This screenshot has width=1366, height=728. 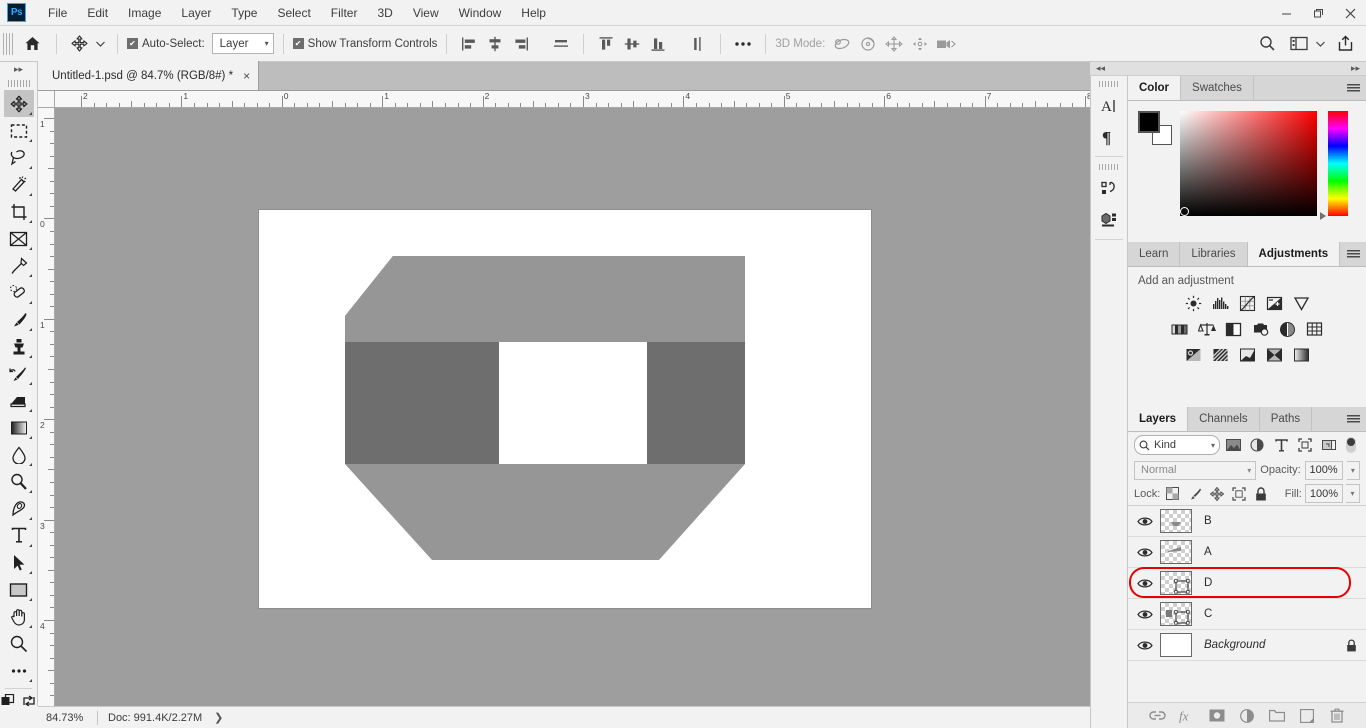 What do you see at coordinates (19, 589) in the screenshot?
I see `rectangle-tool` at bounding box center [19, 589].